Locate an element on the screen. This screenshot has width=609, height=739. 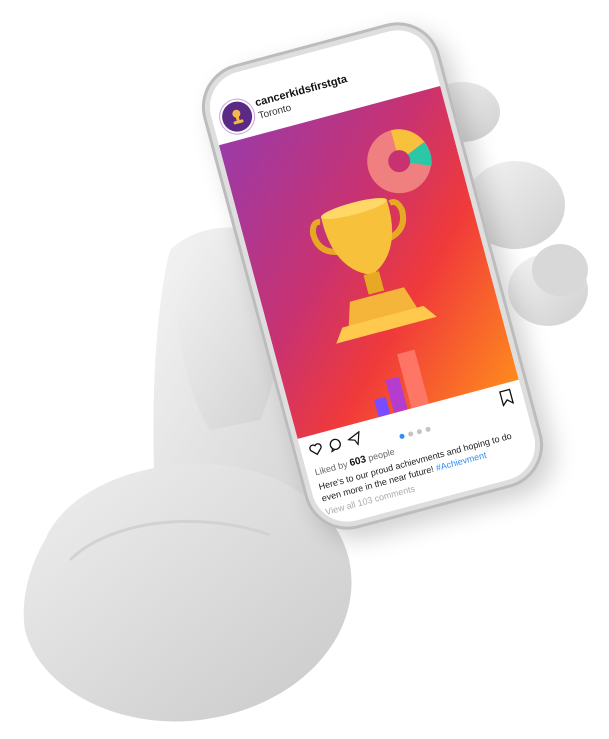
trophy-icon is located at coordinates (373, 270).